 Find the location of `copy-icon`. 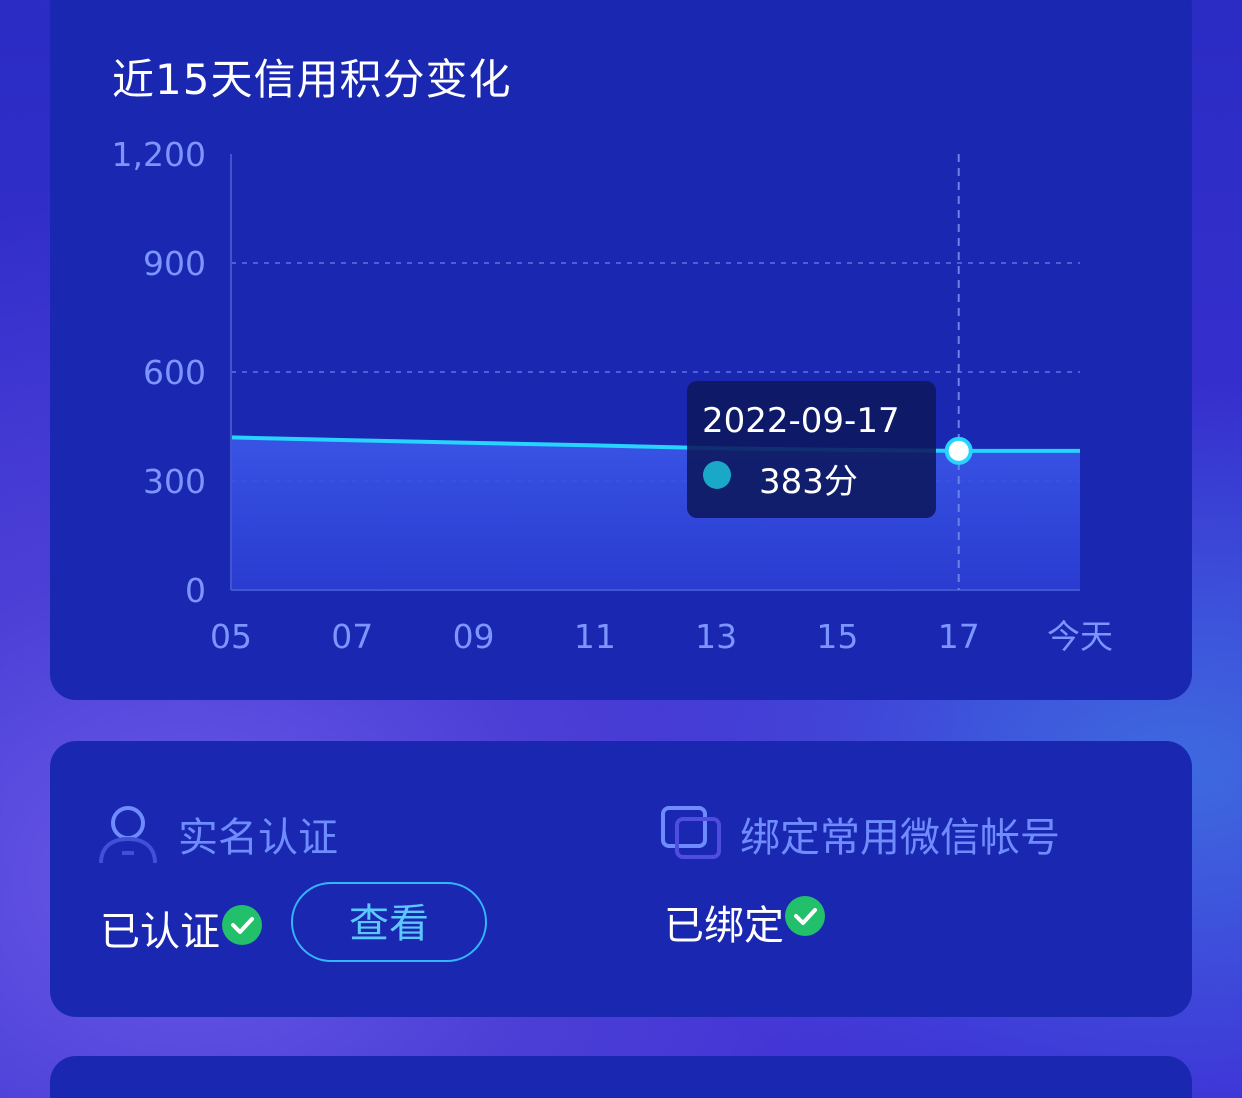

copy-icon is located at coordinates (692, 835).